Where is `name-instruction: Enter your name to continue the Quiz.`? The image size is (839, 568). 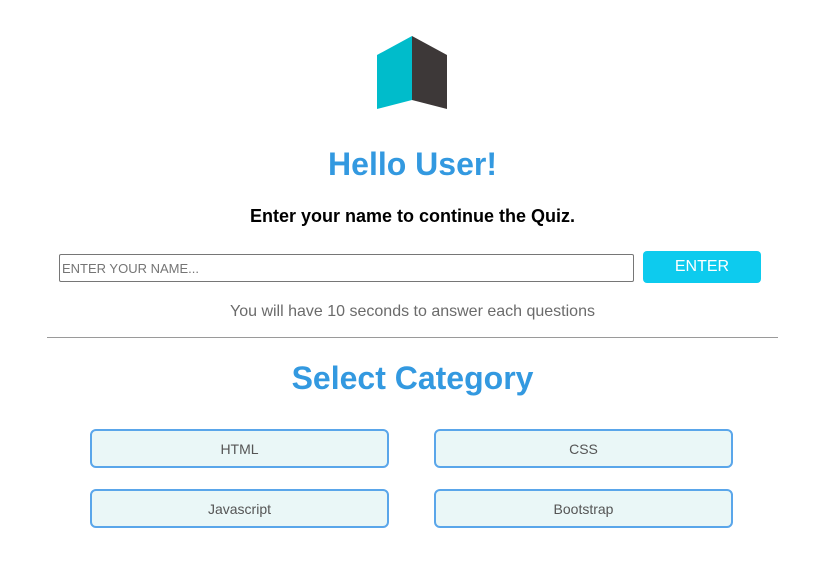
name-instruction: Enter your name to continue the Quiz. is located at coordinates (412, 216).